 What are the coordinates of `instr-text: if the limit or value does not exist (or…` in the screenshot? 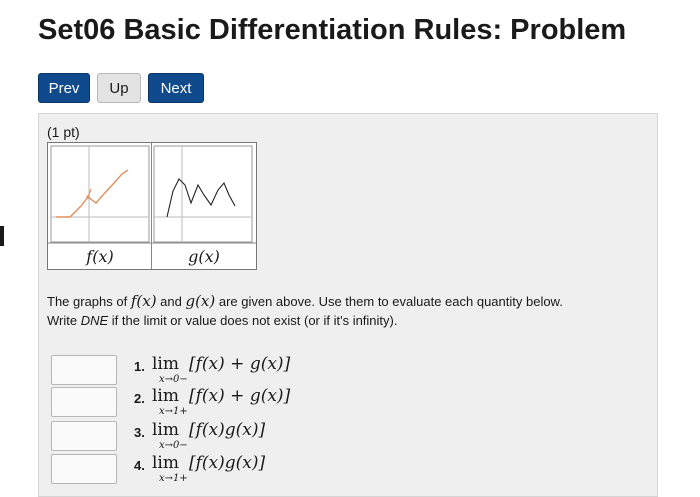 It's located at (253, 320).